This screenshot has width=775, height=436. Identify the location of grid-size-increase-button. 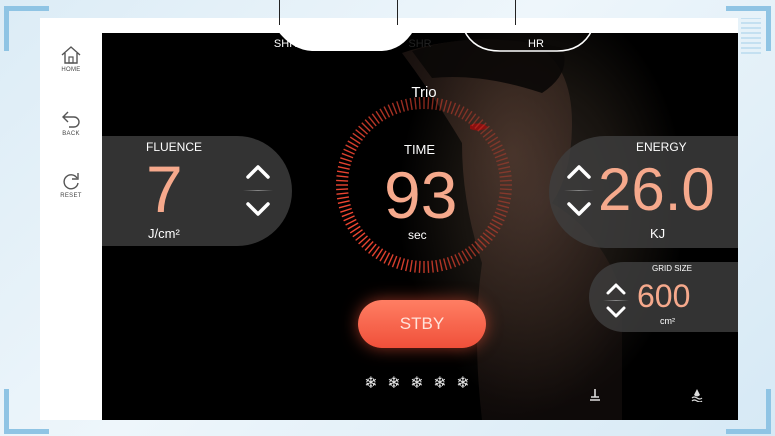
(616, 289).